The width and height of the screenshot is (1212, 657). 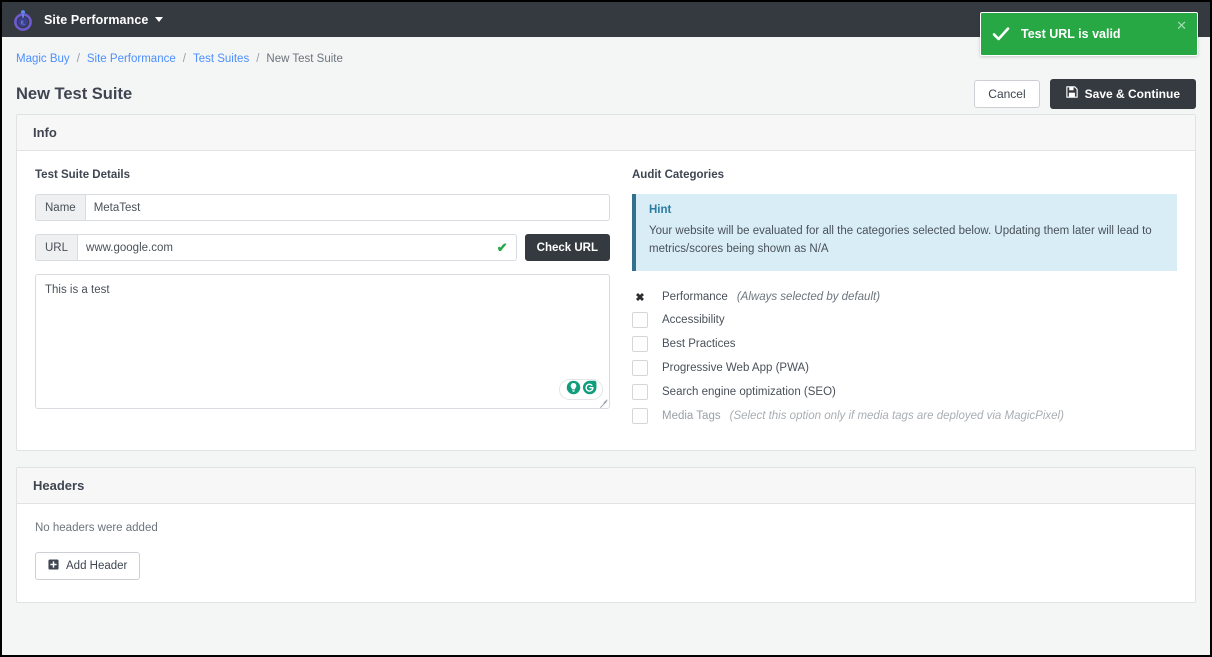 I want to click on page-actions: Cancel Save & Continue, so click(x=1085, y=94).